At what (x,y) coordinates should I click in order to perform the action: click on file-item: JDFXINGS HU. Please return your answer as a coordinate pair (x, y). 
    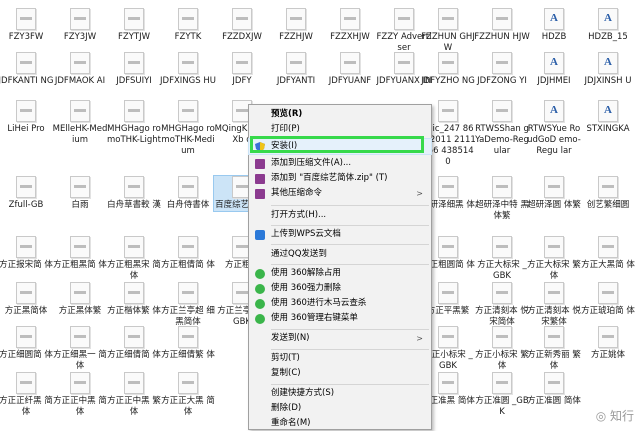
    Looking at the image, I should click on (188, 69).